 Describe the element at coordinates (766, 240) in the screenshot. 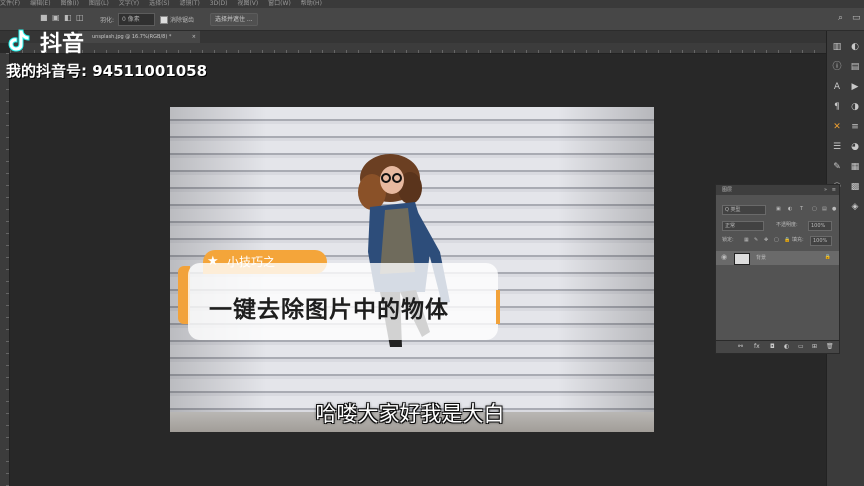

I see `lock-position-icon: ✥` at that location.